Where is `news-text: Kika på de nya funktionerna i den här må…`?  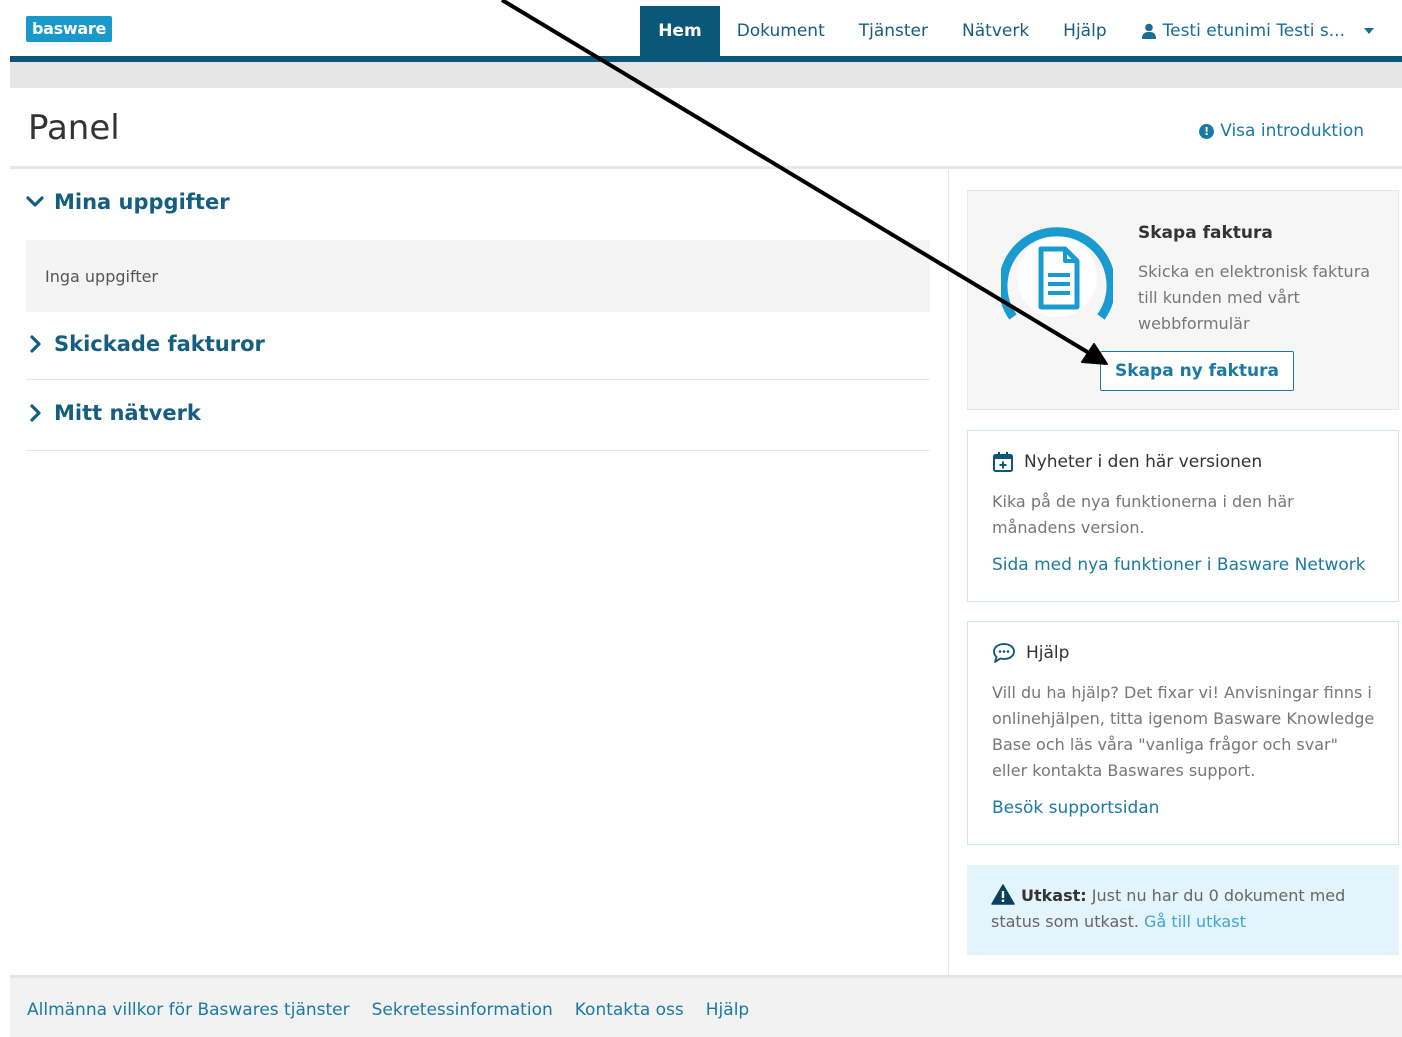 news-text: Kika på de nya funktionerna i den här må… is located at coordinates (1143, 514).